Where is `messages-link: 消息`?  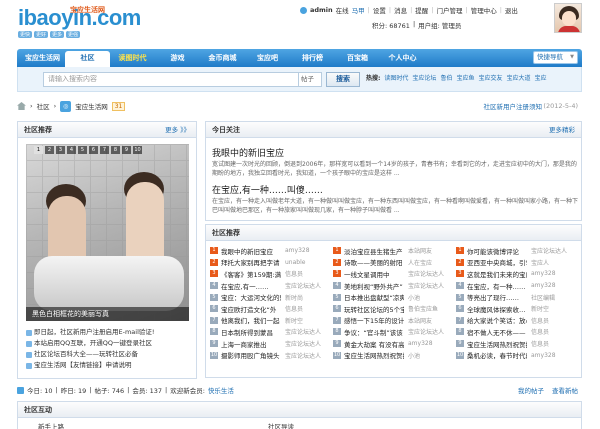
messages-link: 消息 is located at coordinates (400, 10).